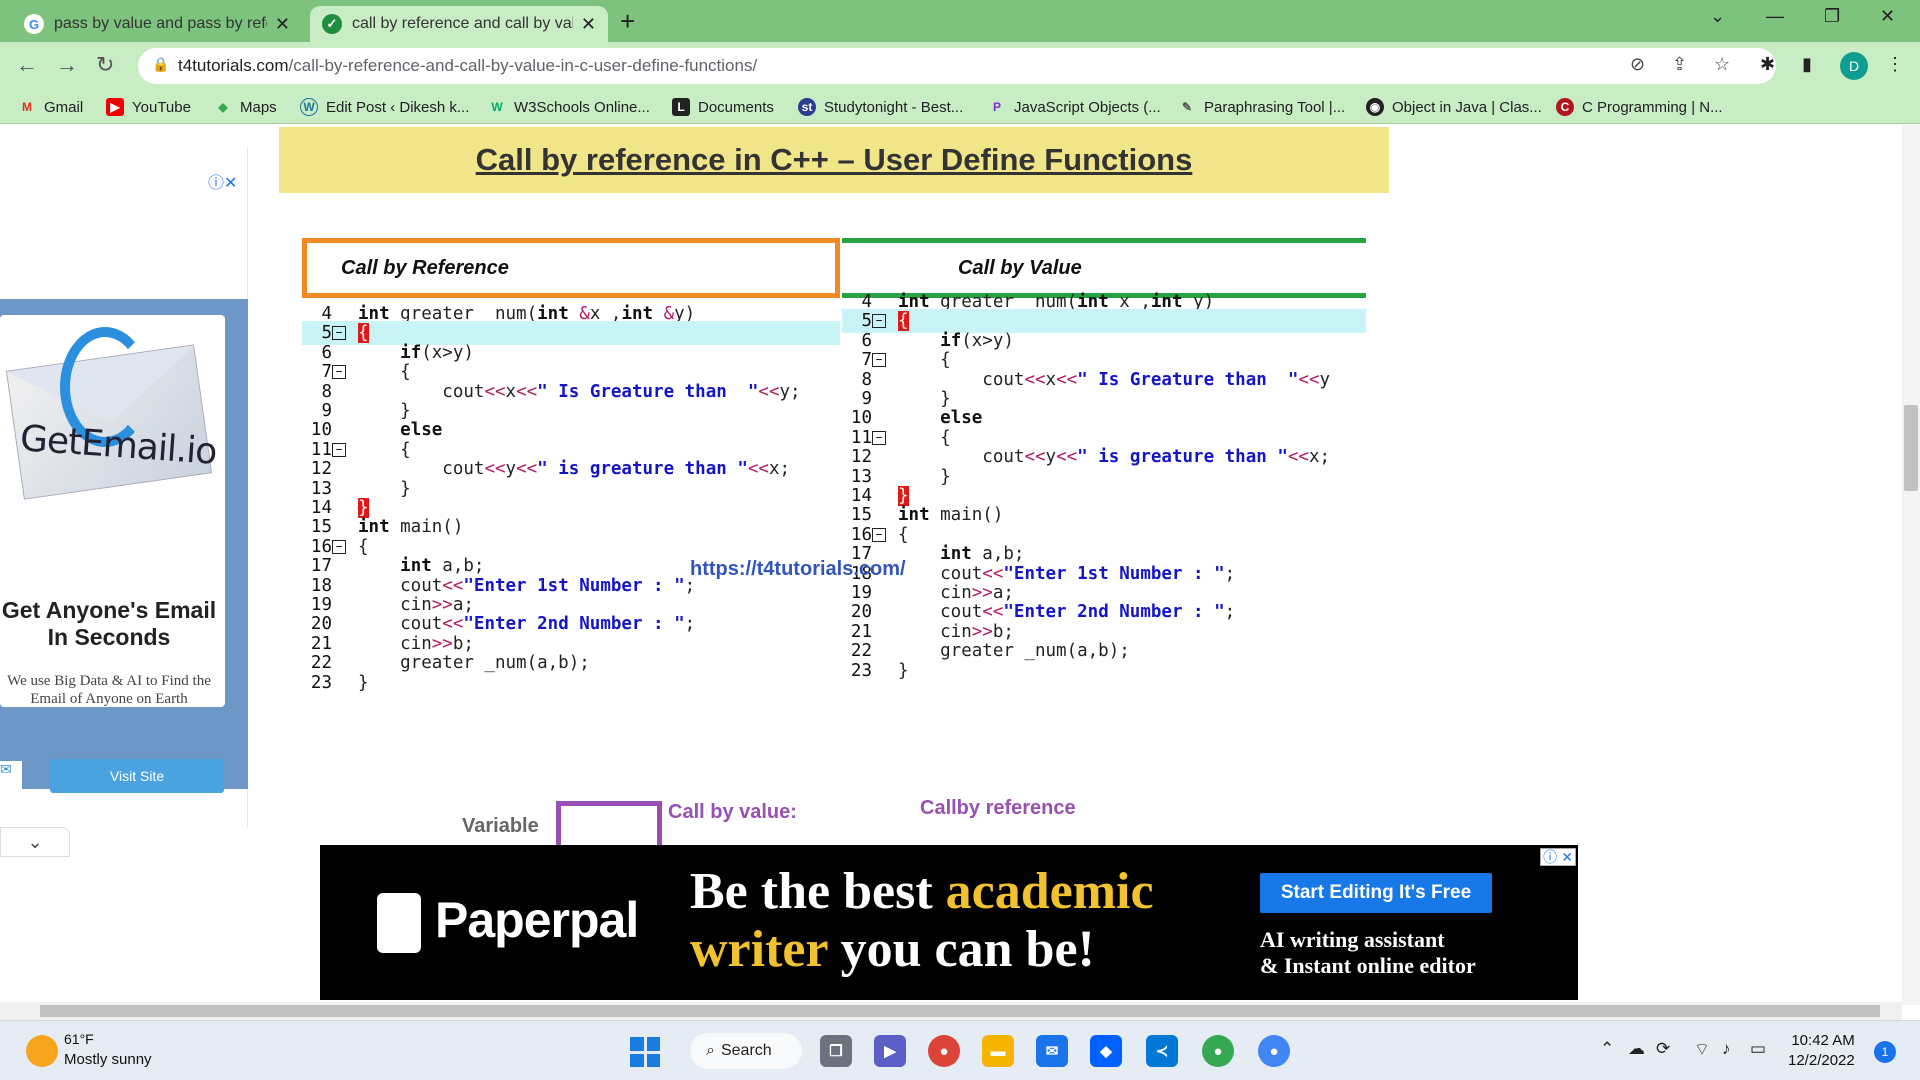 This screenshot has height=1080, width=1920. I want to click on watermark-url: https://t4tutorials.com/, so click(798, 569).